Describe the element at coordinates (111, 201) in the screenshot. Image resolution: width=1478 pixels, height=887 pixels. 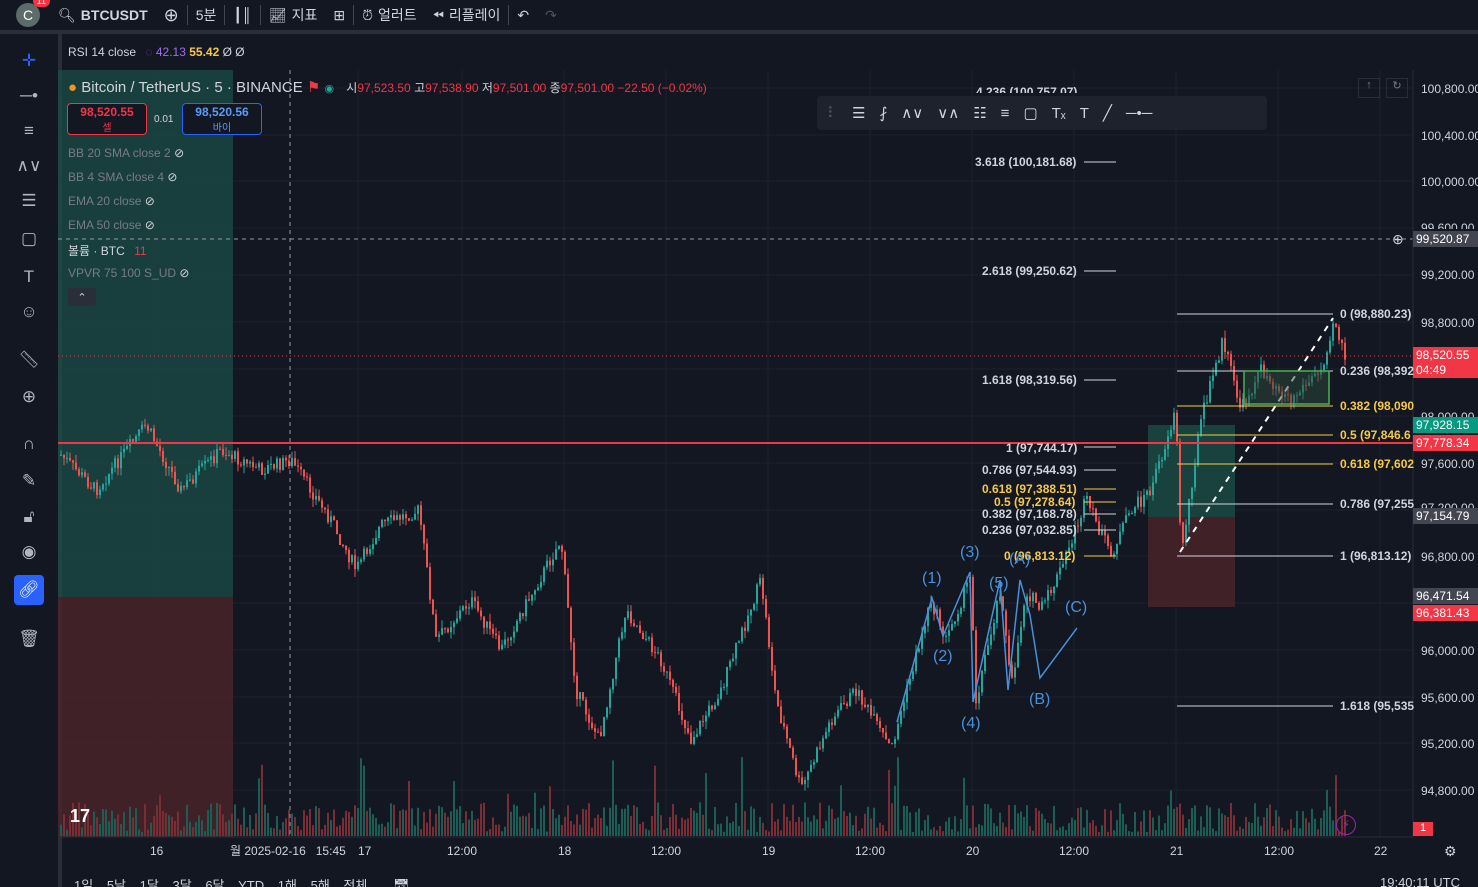
I see `indicator-ema20: EMA 20 close ⊘` at that location.